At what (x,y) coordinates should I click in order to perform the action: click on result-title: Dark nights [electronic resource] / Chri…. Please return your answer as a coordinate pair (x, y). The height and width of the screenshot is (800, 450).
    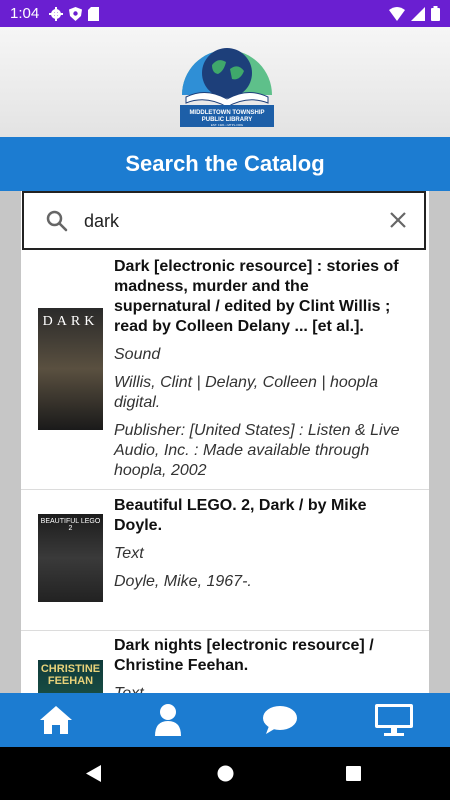
    Looking at the image, I should click on (259, 656).